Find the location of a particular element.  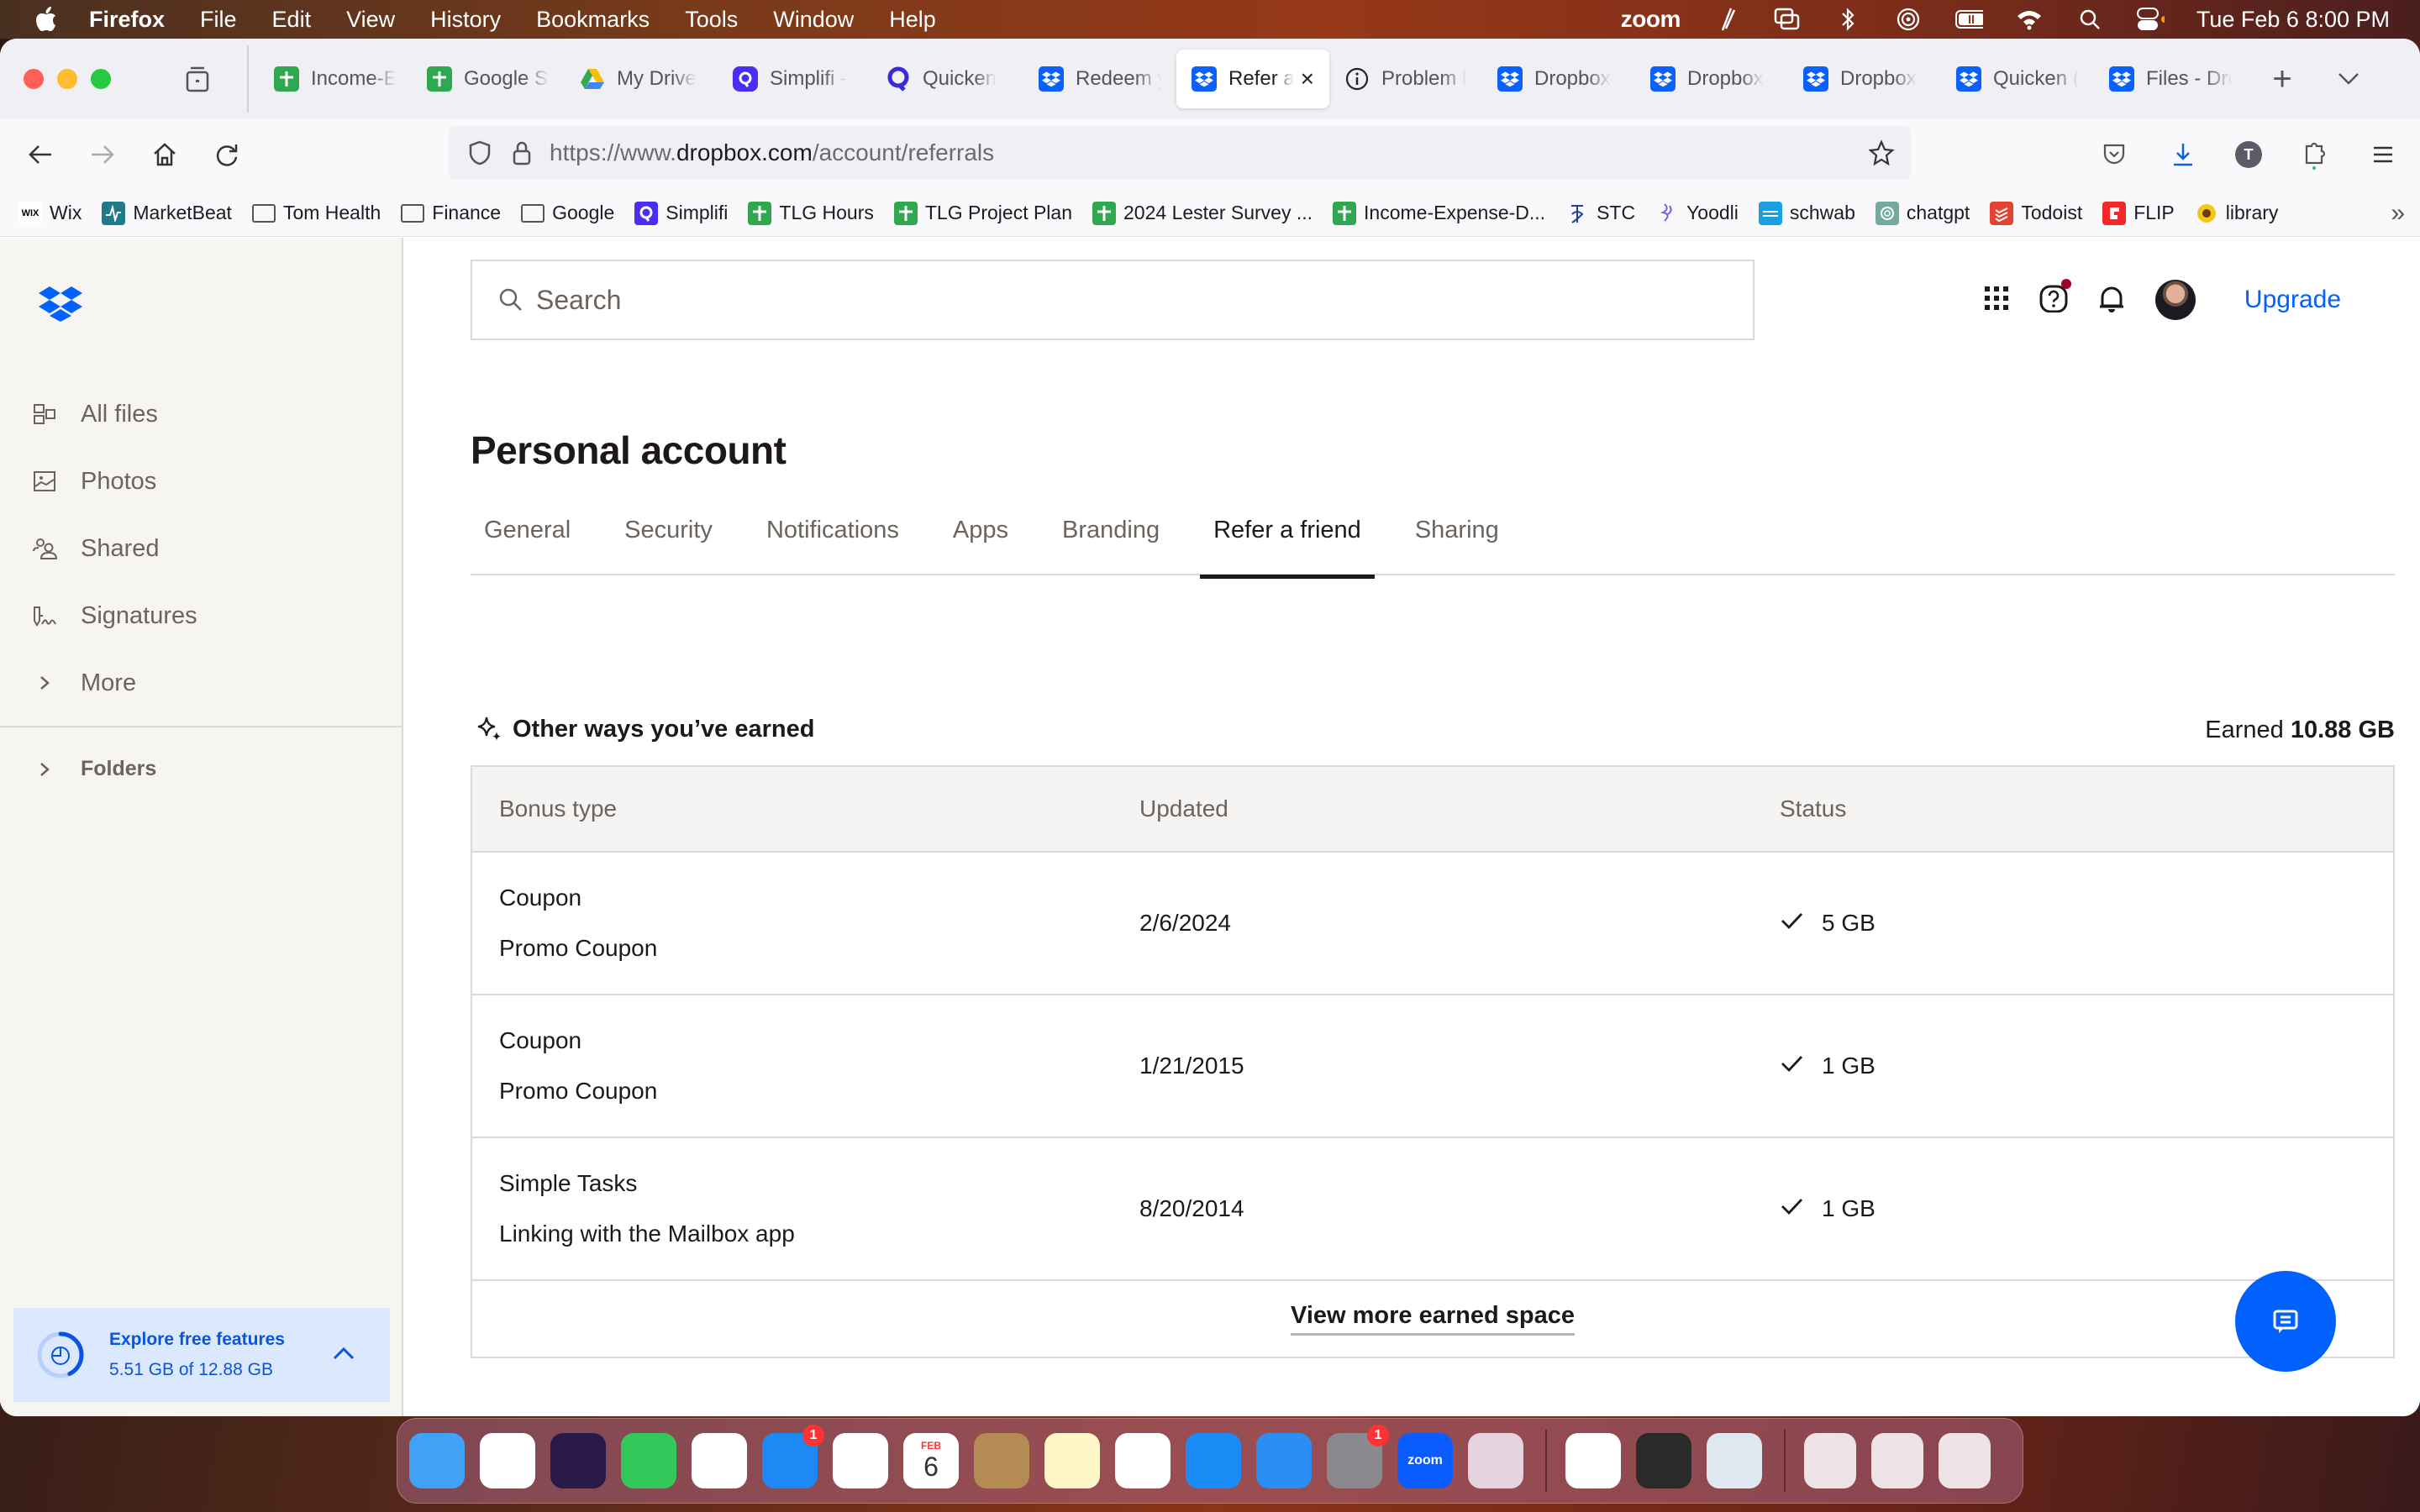

menu-tools: Tools is located at coordinates (711, 20).